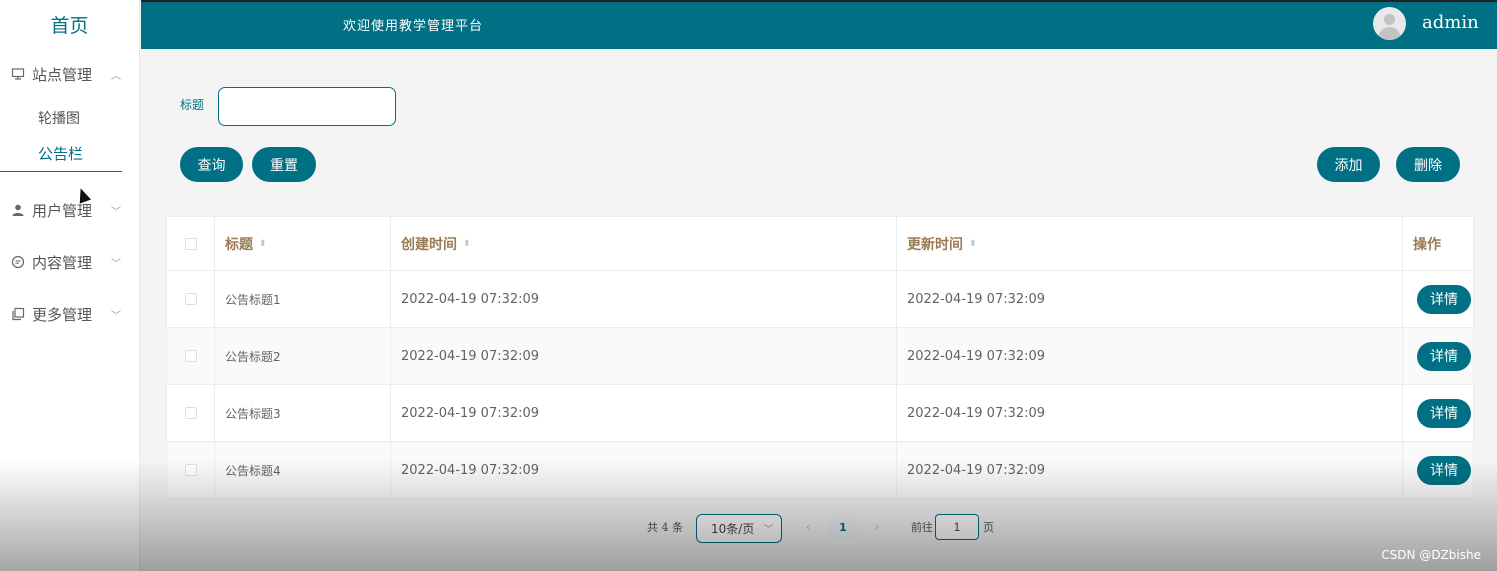 The height and width of the screenshot is (571, 1497). What do you see at coordinates (1431, 555) in the screenshot?
I see `watermark: CSDN @DZbishe` at bounding box center [1431, 555].